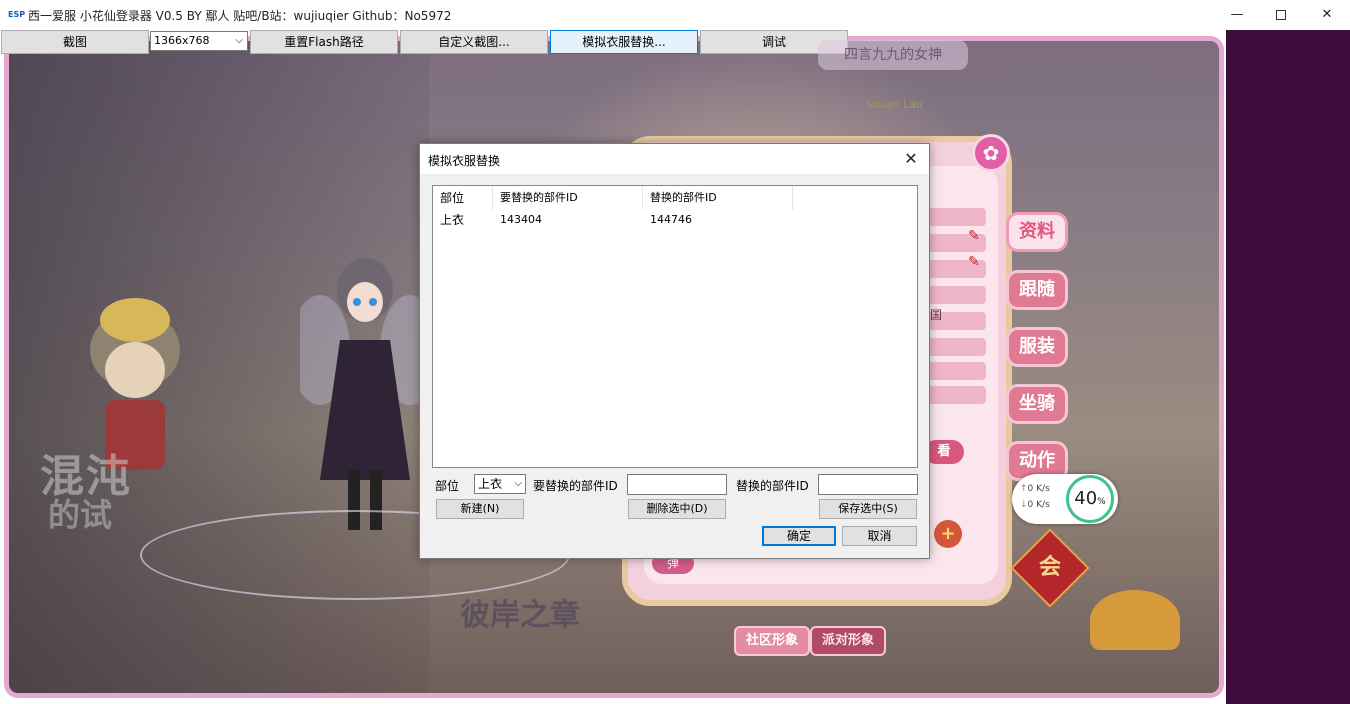 The height and width of the screenshot is (704, 1350). I want to click on outer-background, so click(1288, 367).